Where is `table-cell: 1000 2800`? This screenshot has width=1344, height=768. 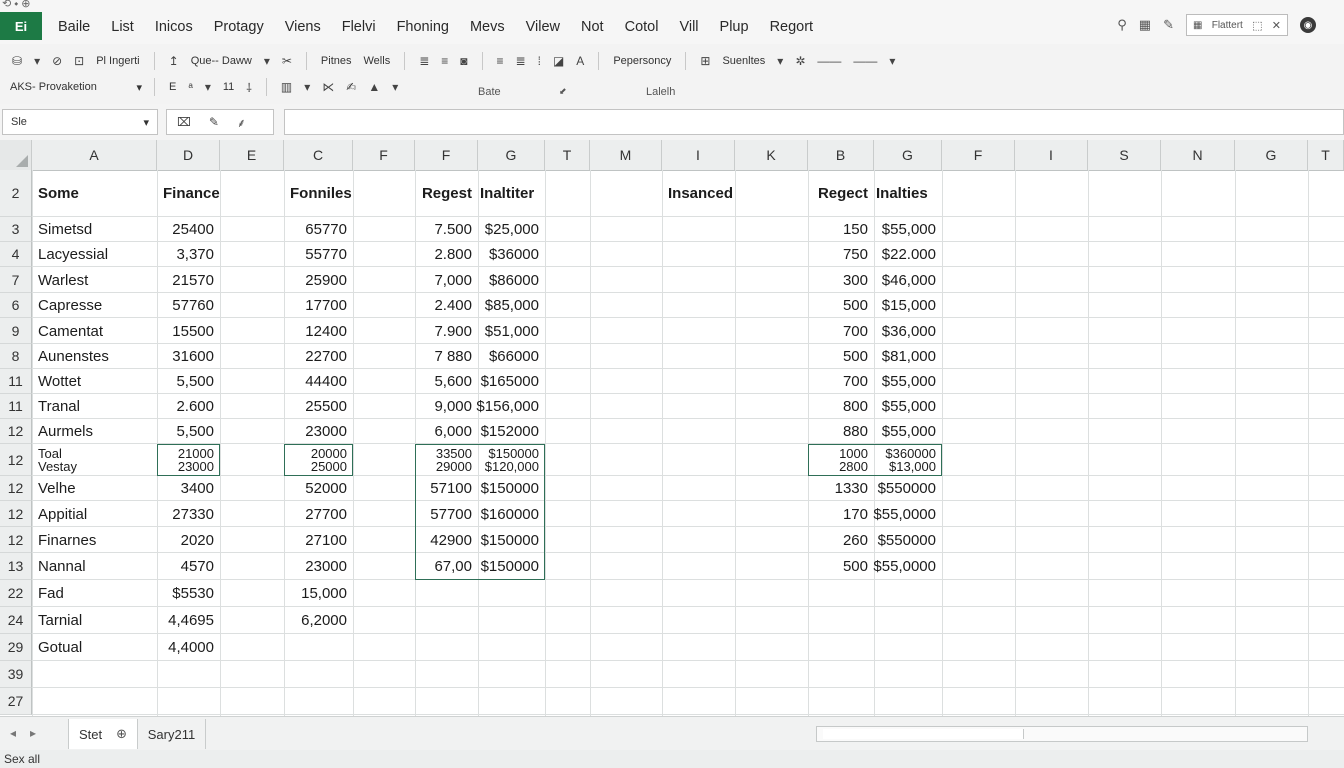 table-cell: 1000 2800 is located at coordinates (841, 460).